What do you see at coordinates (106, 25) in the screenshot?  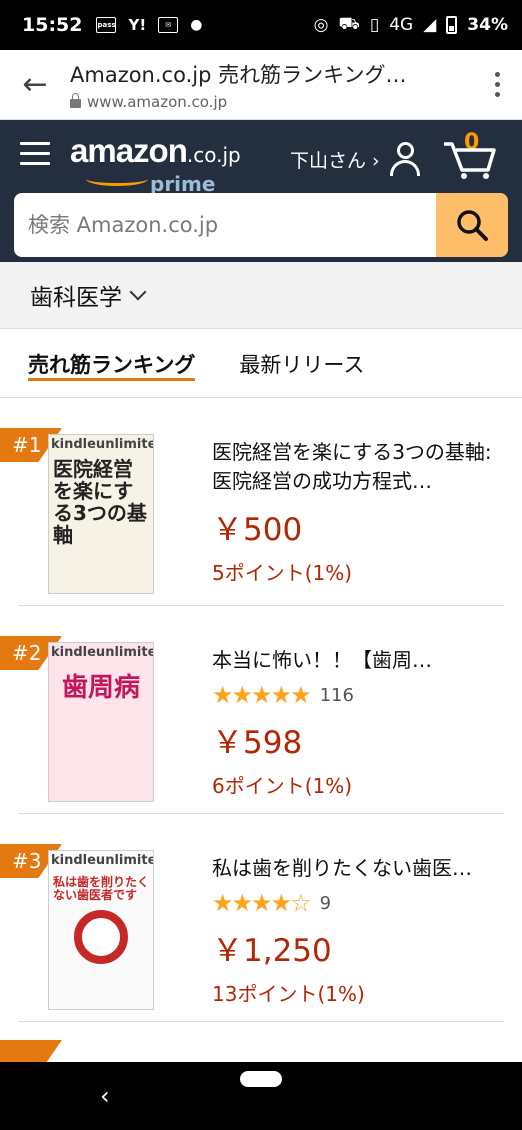 I see `pass-icon: pass` at bounding box center [106, 25].